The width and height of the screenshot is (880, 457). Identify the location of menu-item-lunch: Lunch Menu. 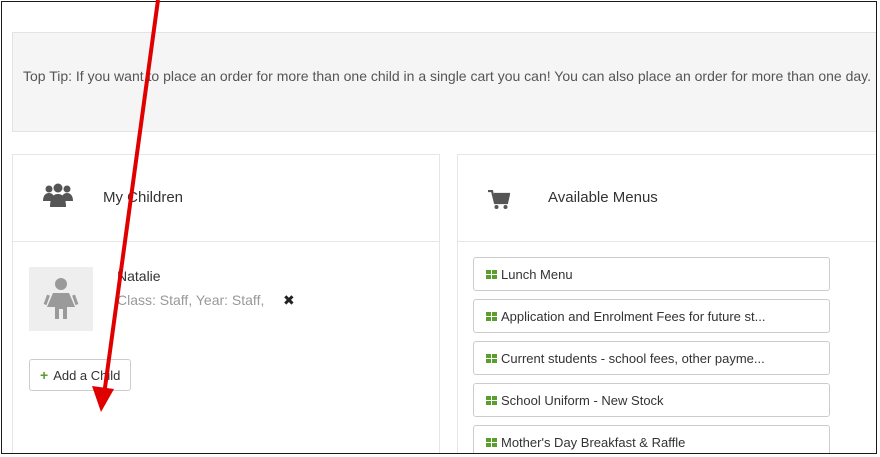
(651, 274).